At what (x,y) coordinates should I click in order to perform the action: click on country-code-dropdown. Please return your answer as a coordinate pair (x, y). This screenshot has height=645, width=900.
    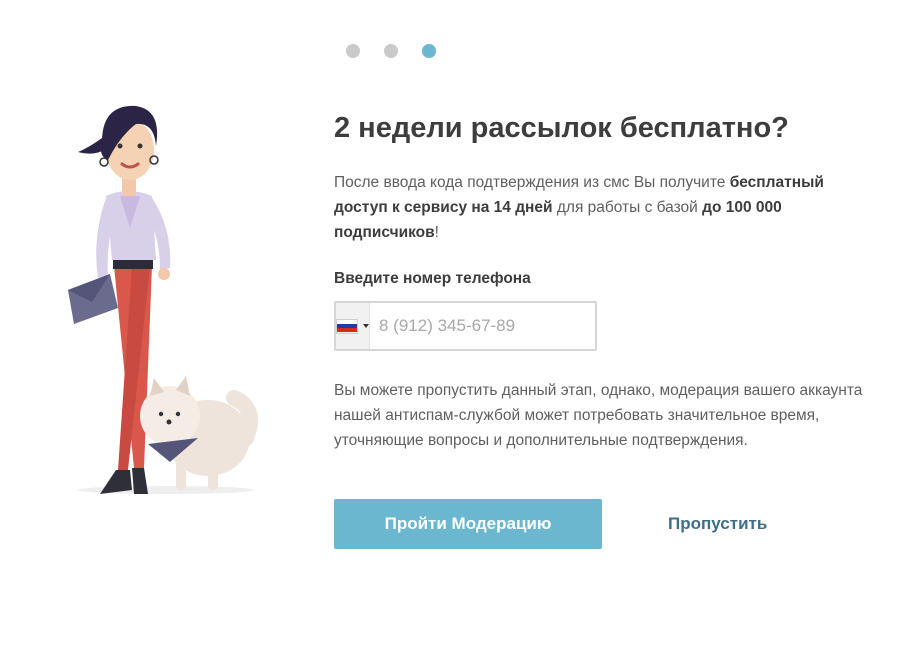
    Looking at the image, I should click on (353, 326).